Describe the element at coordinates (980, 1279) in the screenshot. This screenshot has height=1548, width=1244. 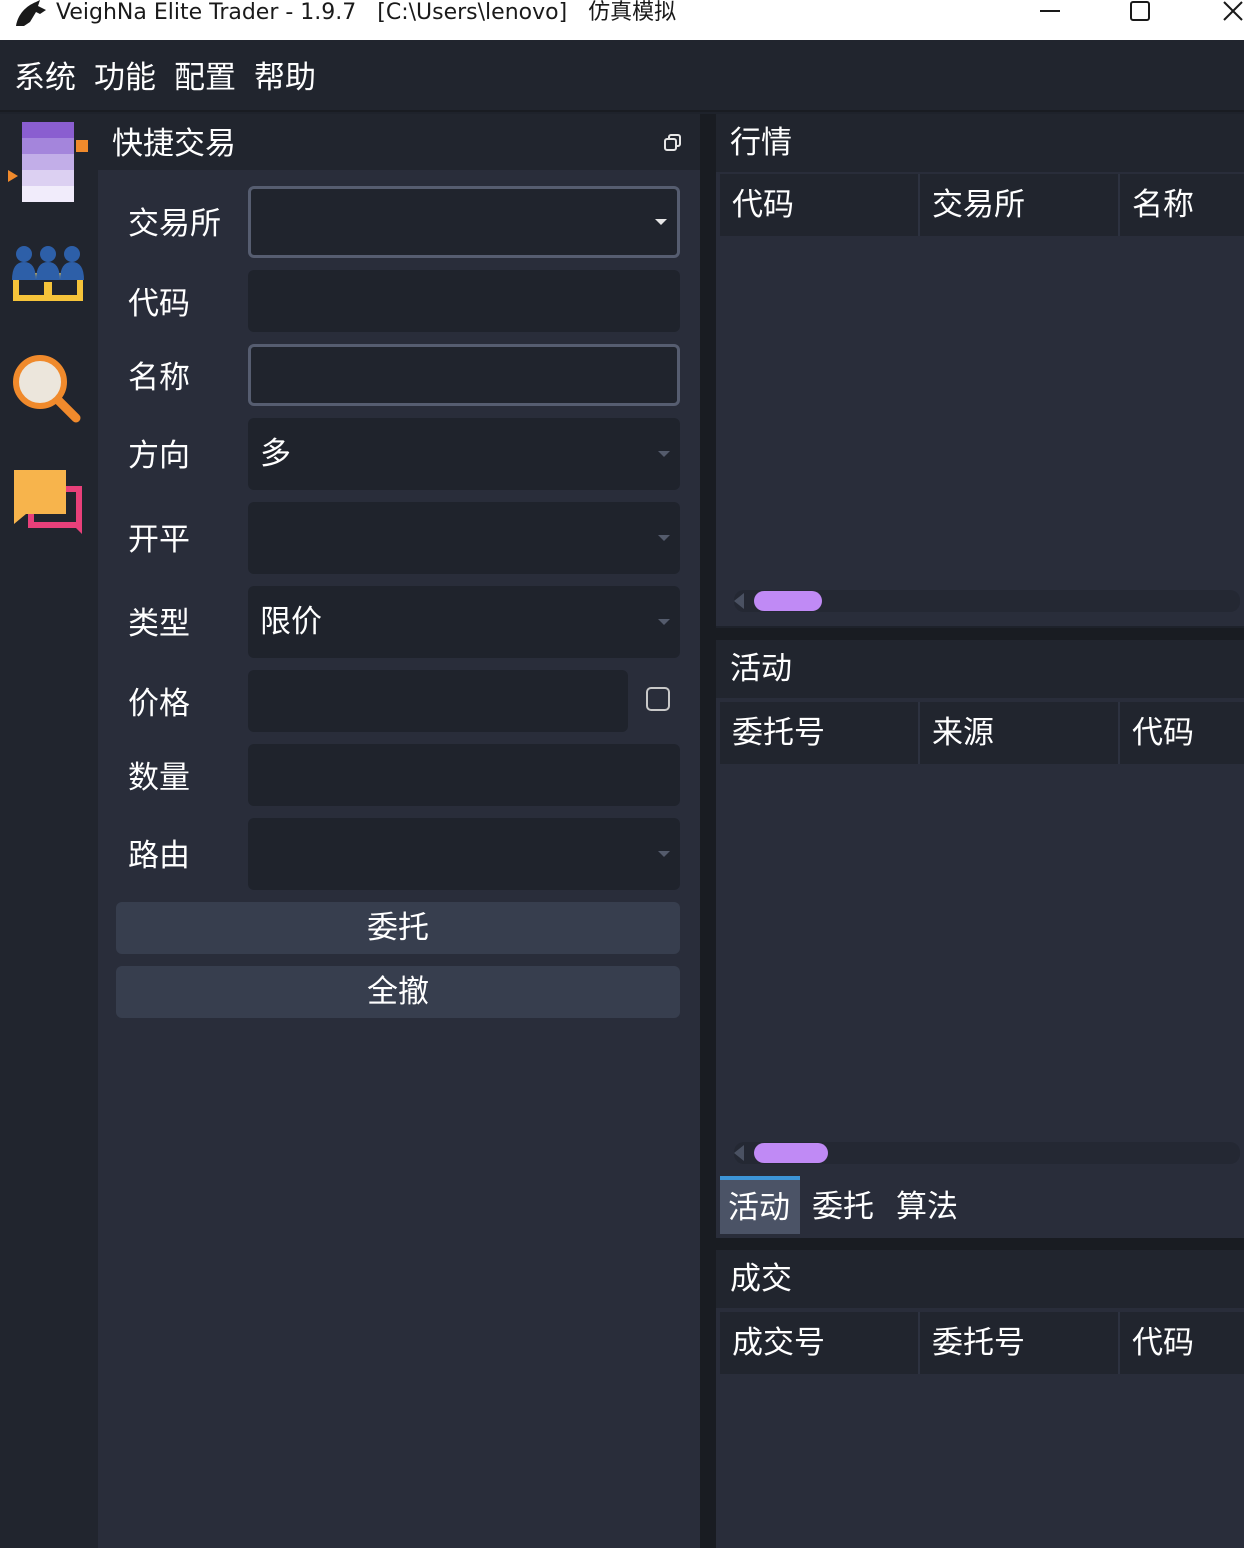
I see `trades-pane-header: 成交` at that location.